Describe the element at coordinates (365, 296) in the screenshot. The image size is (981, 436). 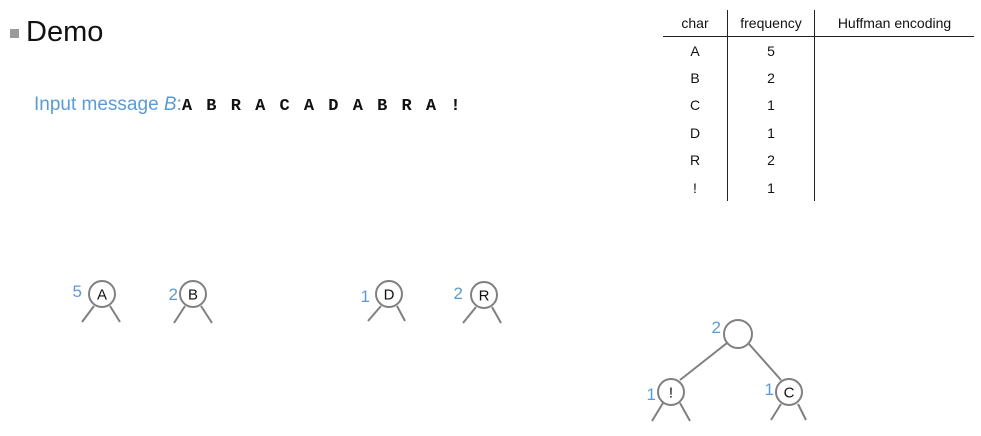
I see `node-weight-D: 1` at that location.